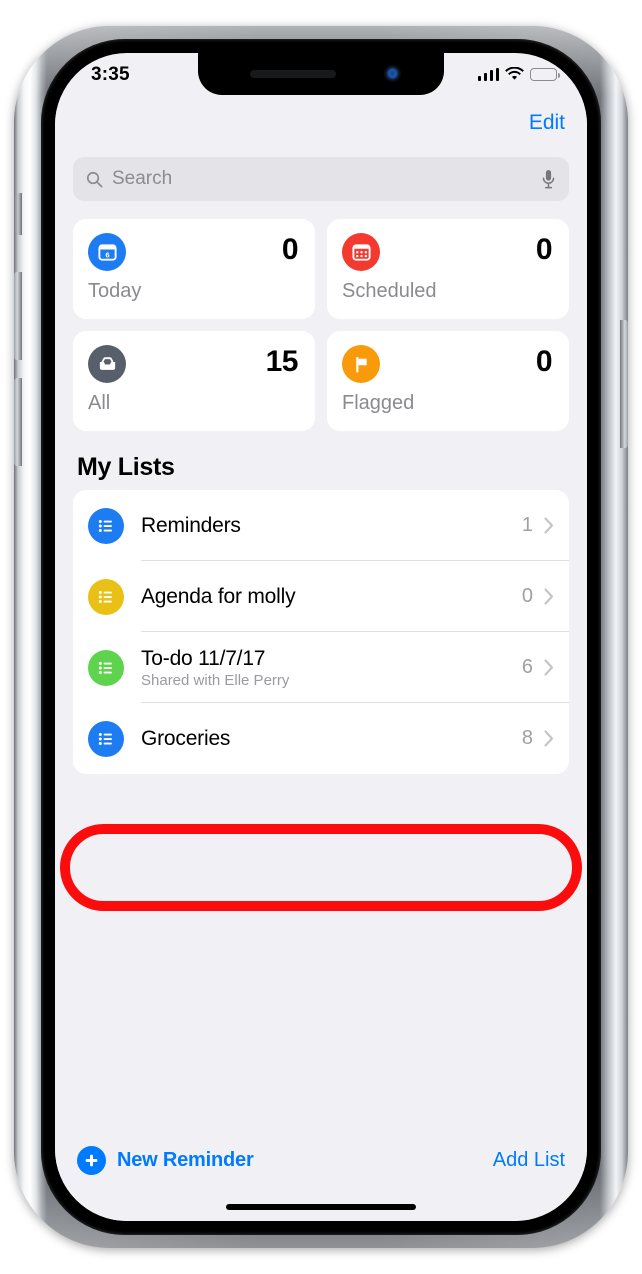  What do you see at coordinates (448, 269) in the screenshot?
I see `smart-card-scheduled: 0 Scheduled` at bounding box center [448, 269].